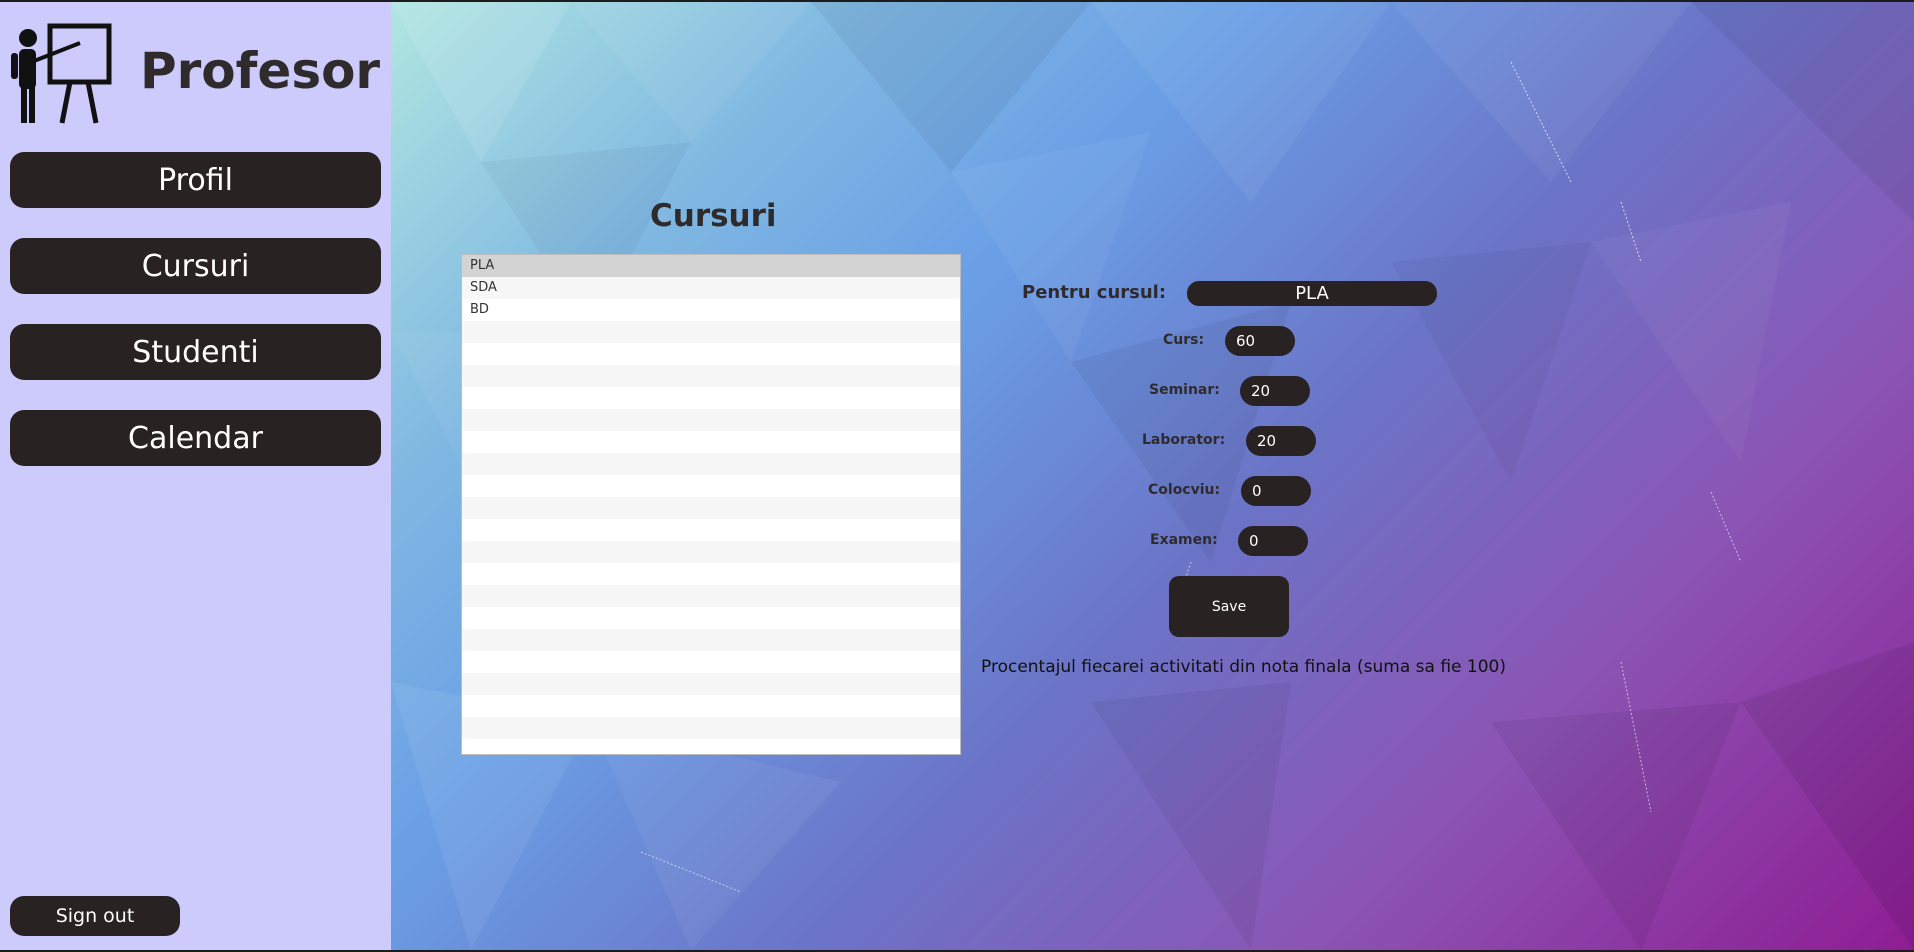 The height and width of the screenshot is (952, 1914). Describe the element at coordinates (711, 310) in the screenshot. I see `list-item: BD` at that location.